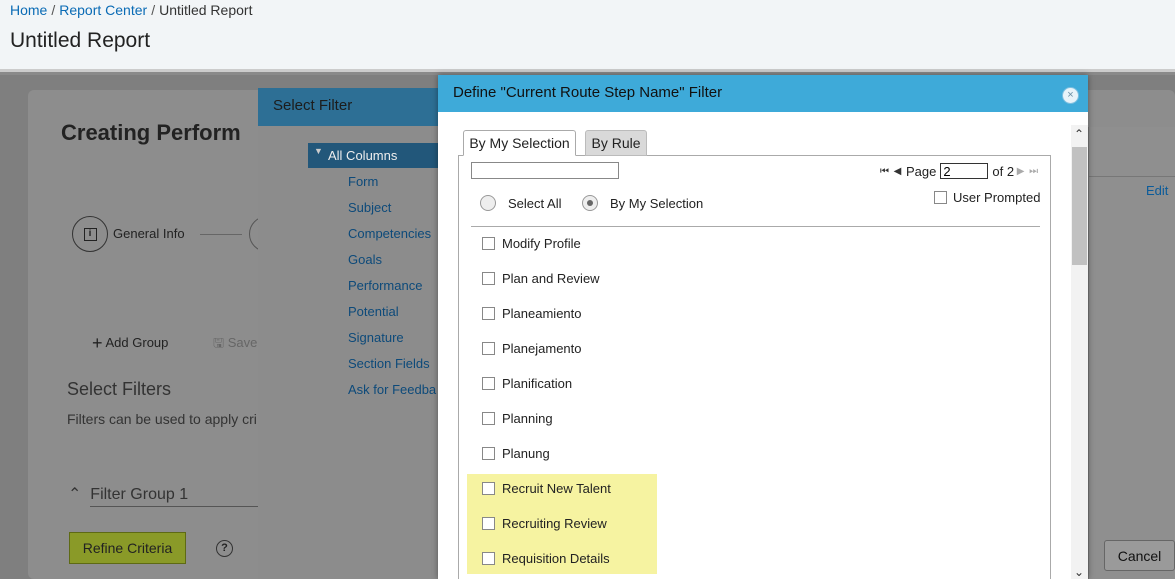  What do you see at coordinates (1020, 171) in the screenshot?
I see `next-page-icon: ▶` at bounding box center [1020, 171].